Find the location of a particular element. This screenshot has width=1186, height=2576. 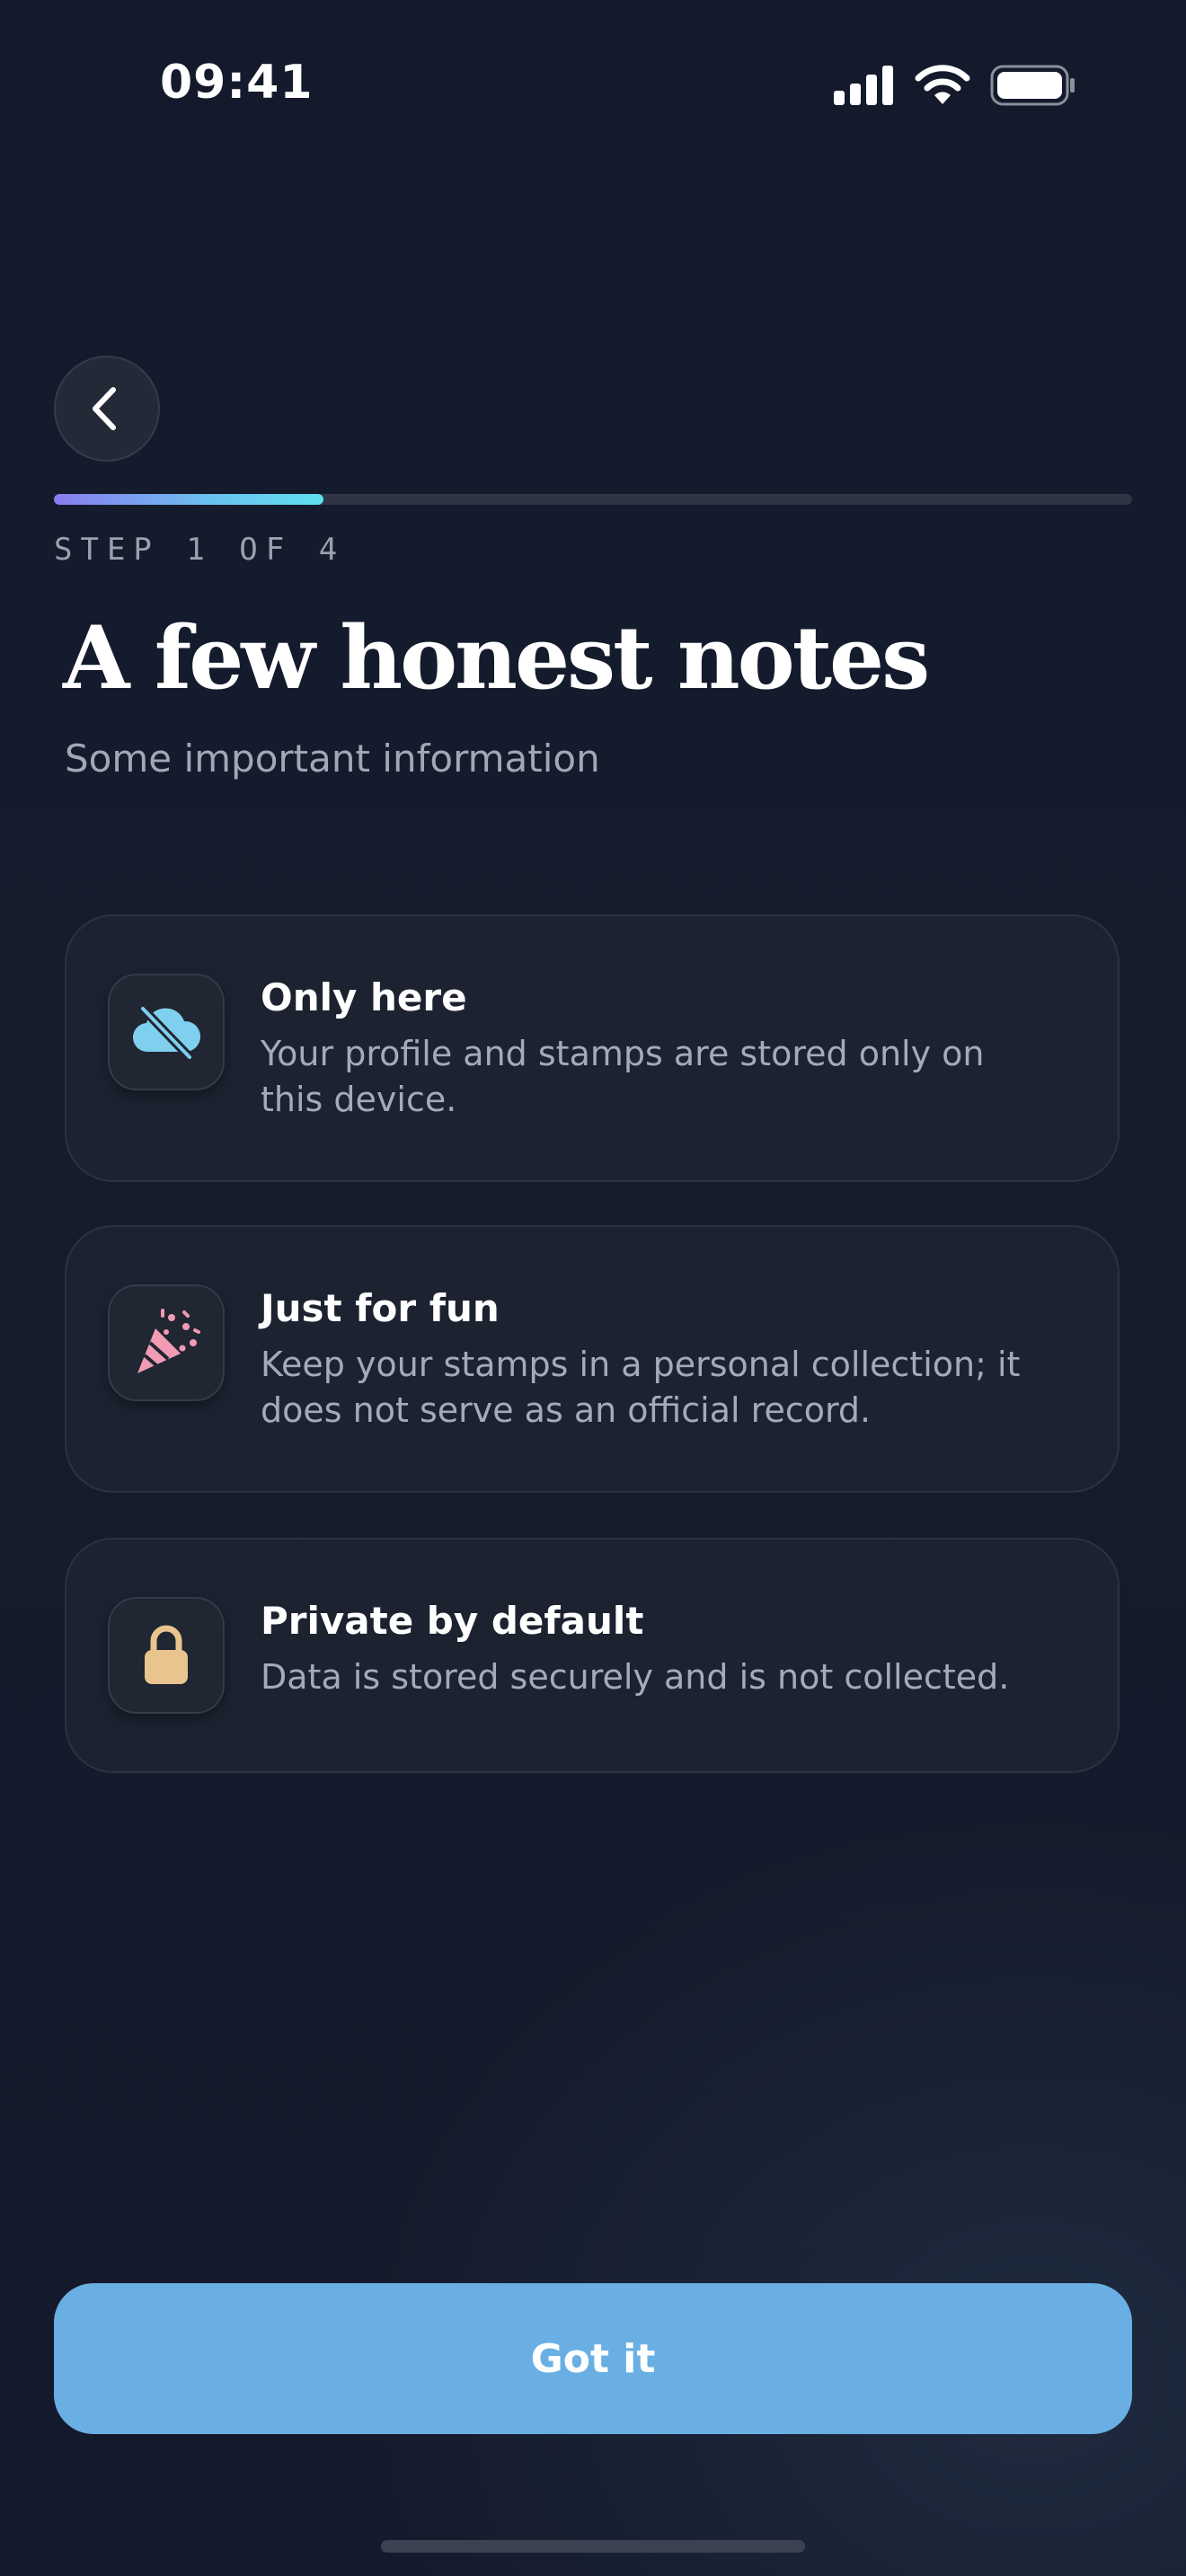

home-indicator is located at coordinates (593, 2546).